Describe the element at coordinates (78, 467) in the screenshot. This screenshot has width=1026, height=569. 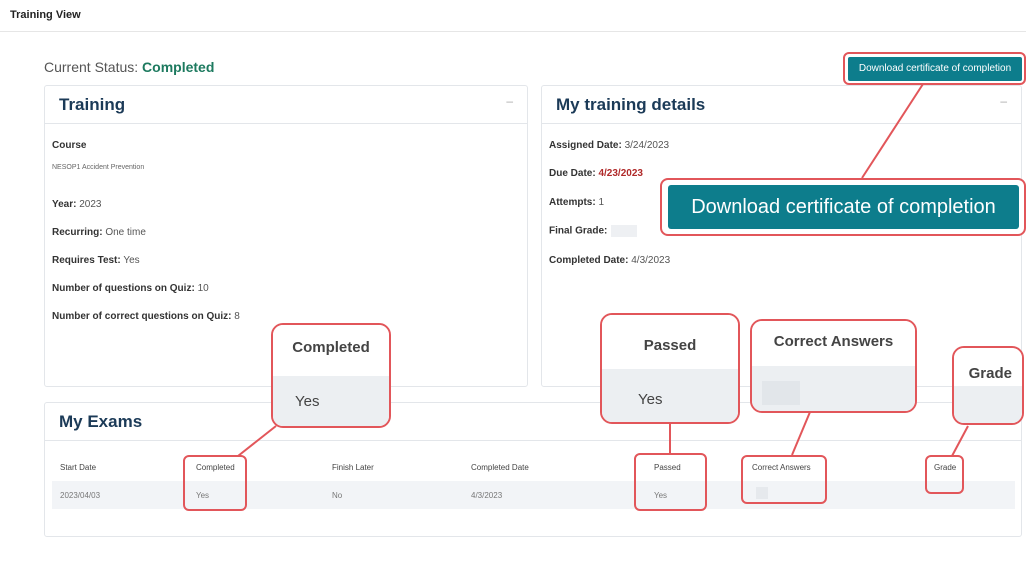
I see `col-start-date: Start Date` at that location.